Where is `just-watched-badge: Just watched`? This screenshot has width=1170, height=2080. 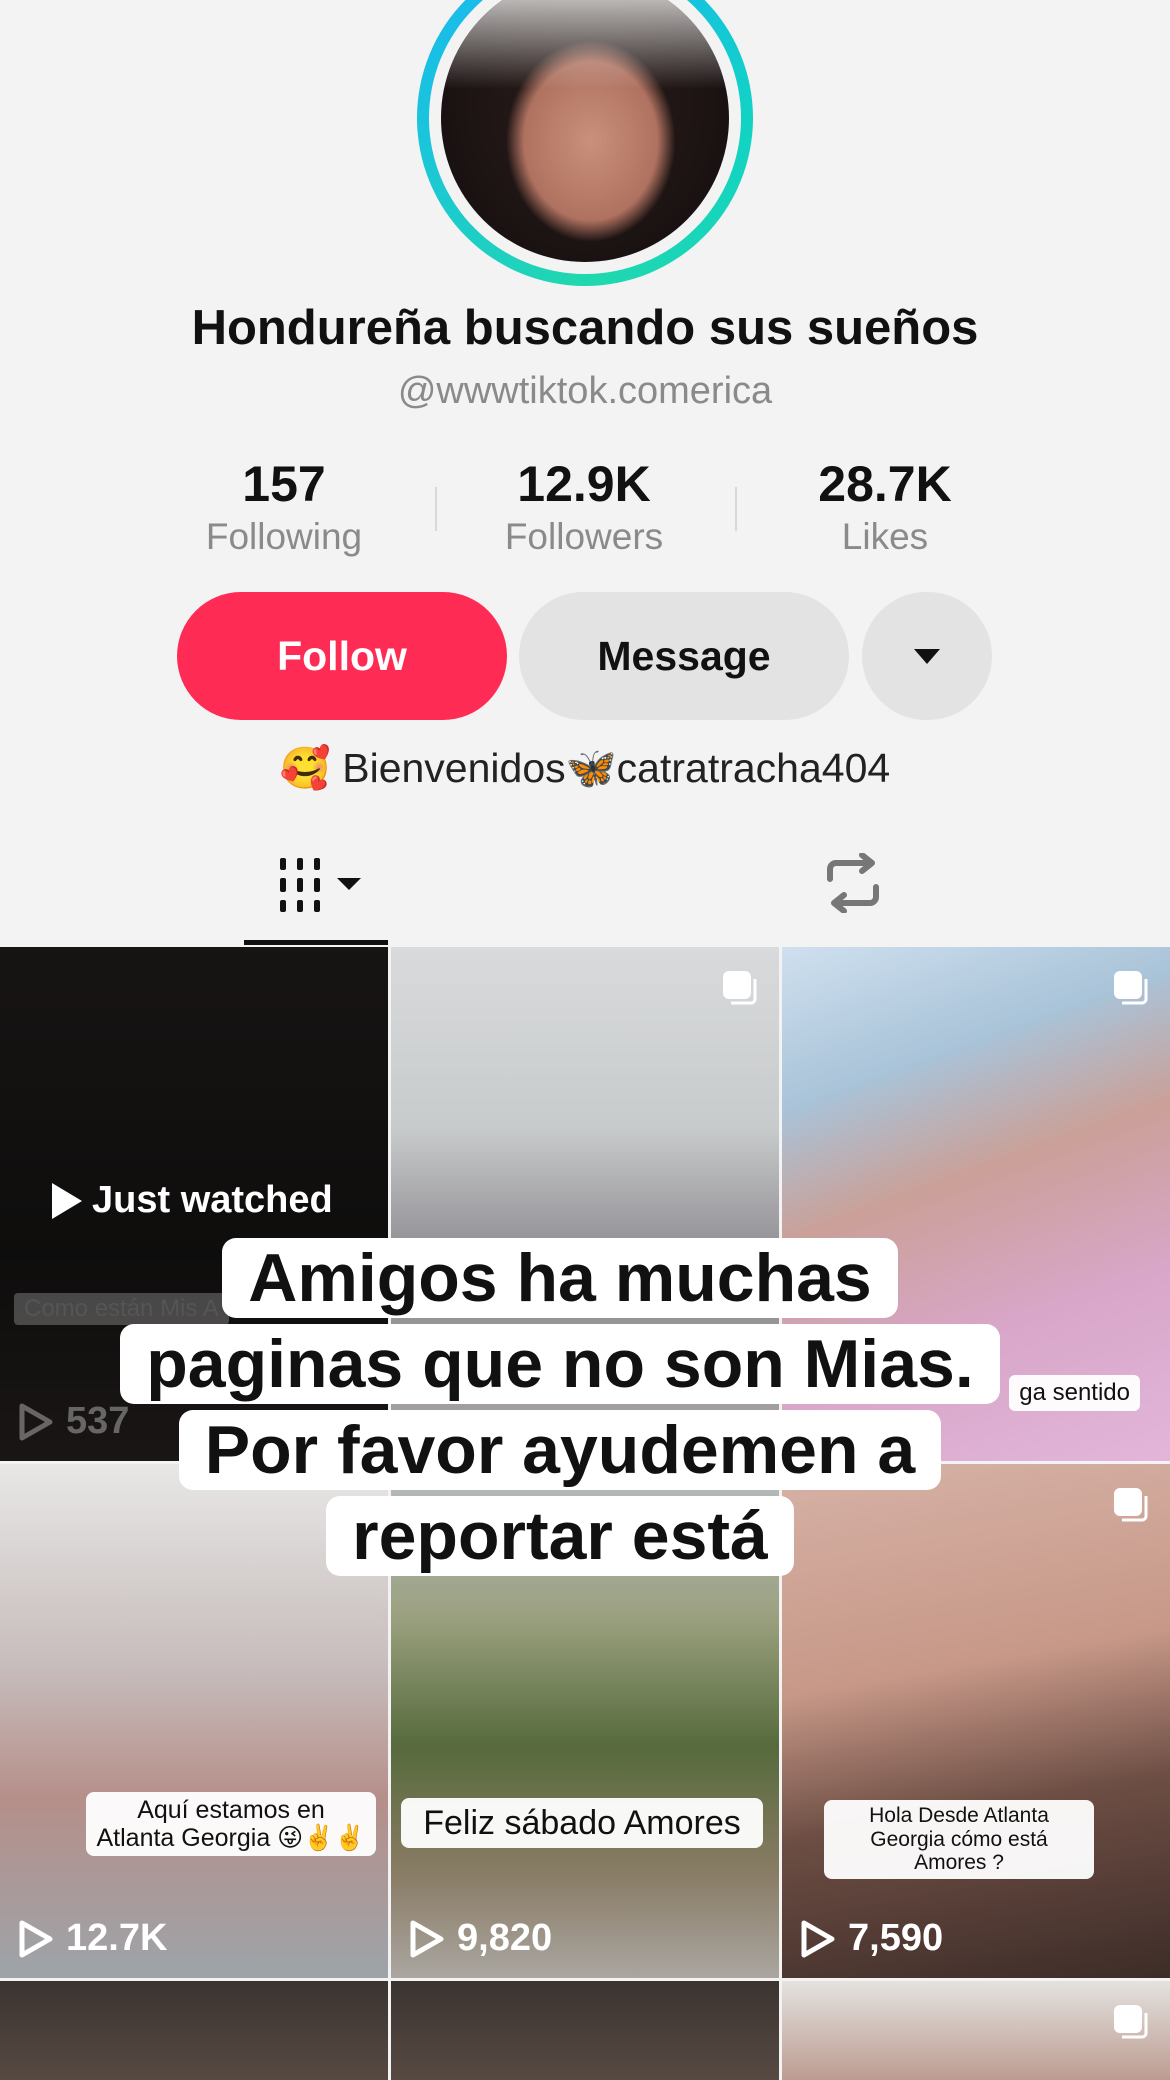
just-watched-badge: Just watched is located at coordinates (192, 1200).